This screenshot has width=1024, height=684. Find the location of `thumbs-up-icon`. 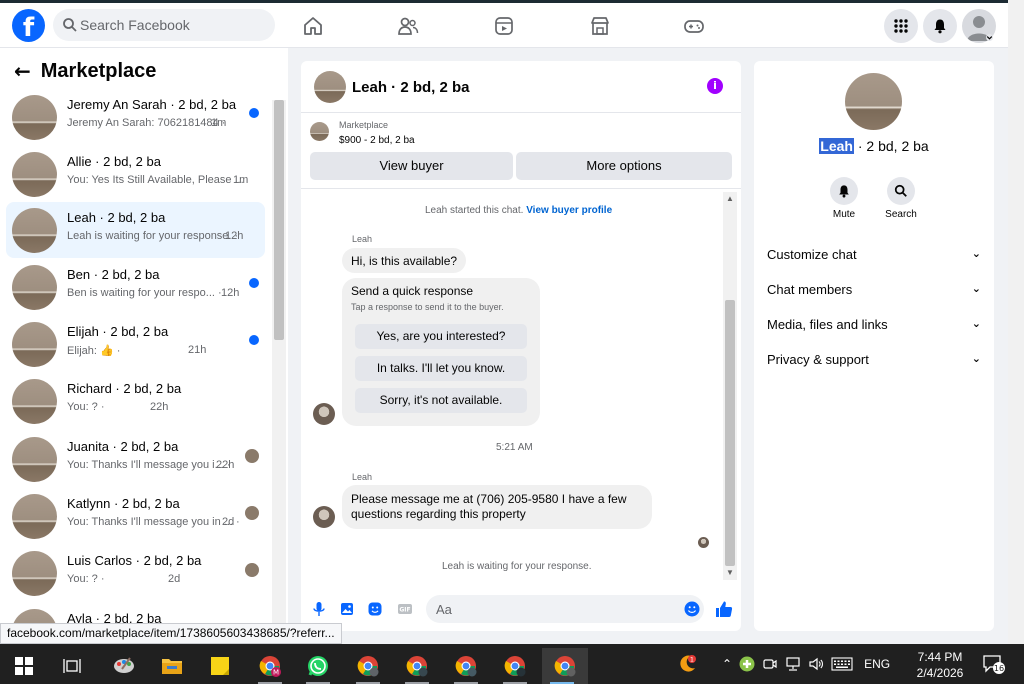

thumbs-up-icon is located at coordinates (724, 609).